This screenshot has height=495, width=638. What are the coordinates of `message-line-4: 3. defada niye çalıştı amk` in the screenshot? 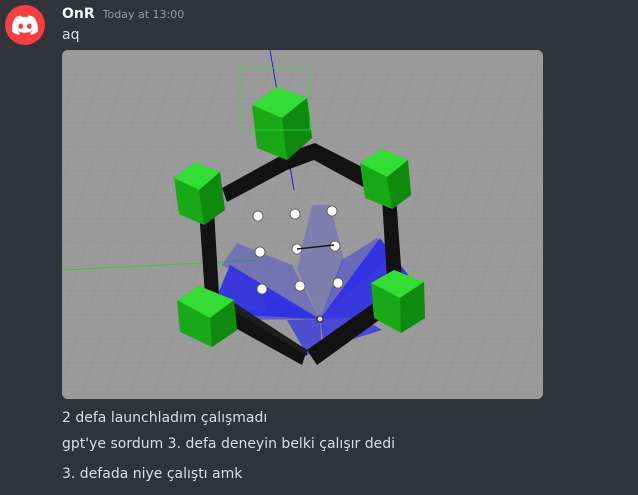 It's located at (152, 474).